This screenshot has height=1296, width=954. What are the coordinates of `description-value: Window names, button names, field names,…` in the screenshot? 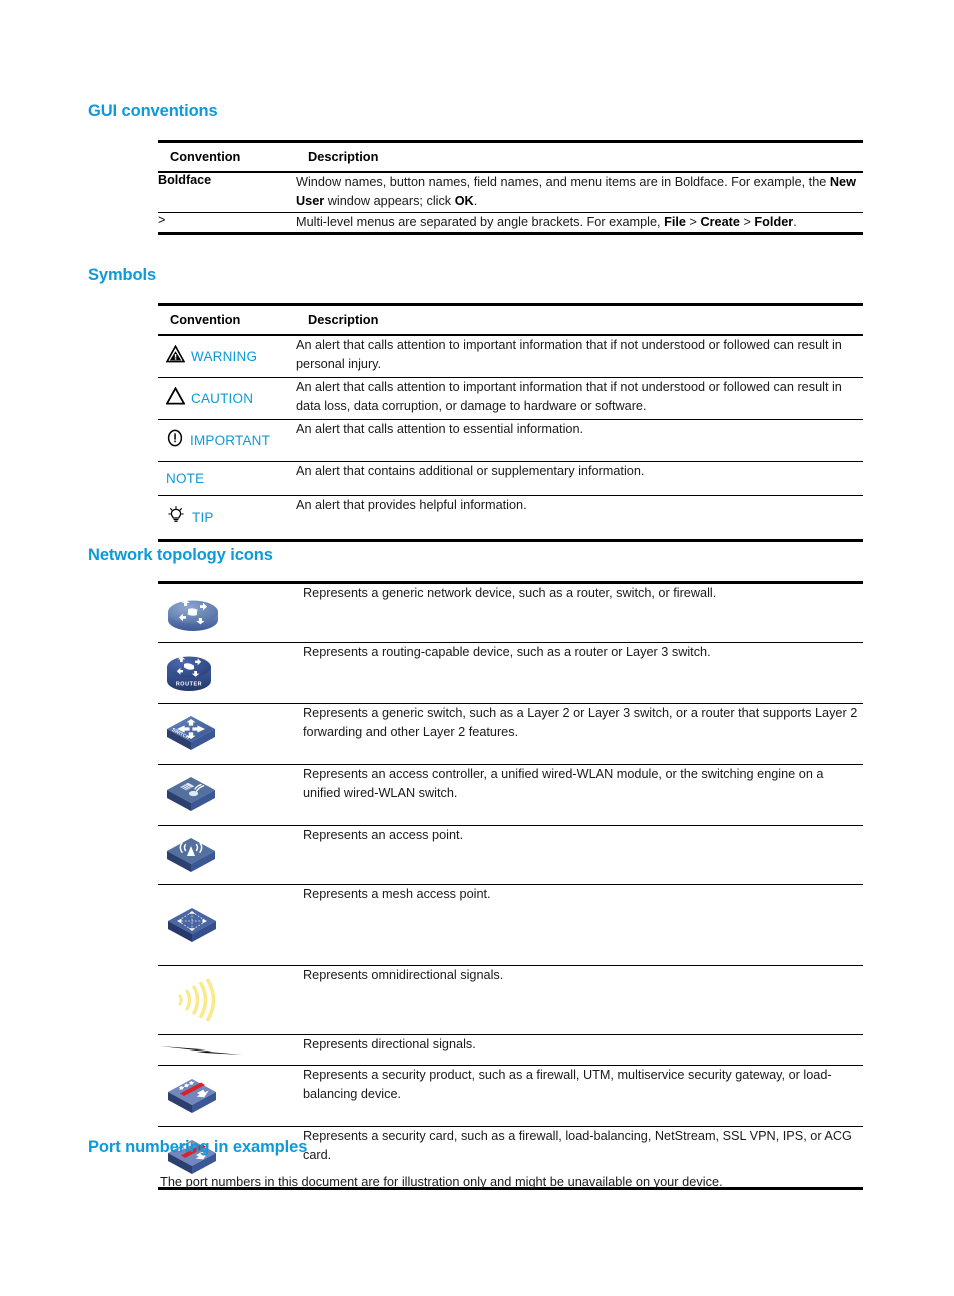 It's located at (576, 192).